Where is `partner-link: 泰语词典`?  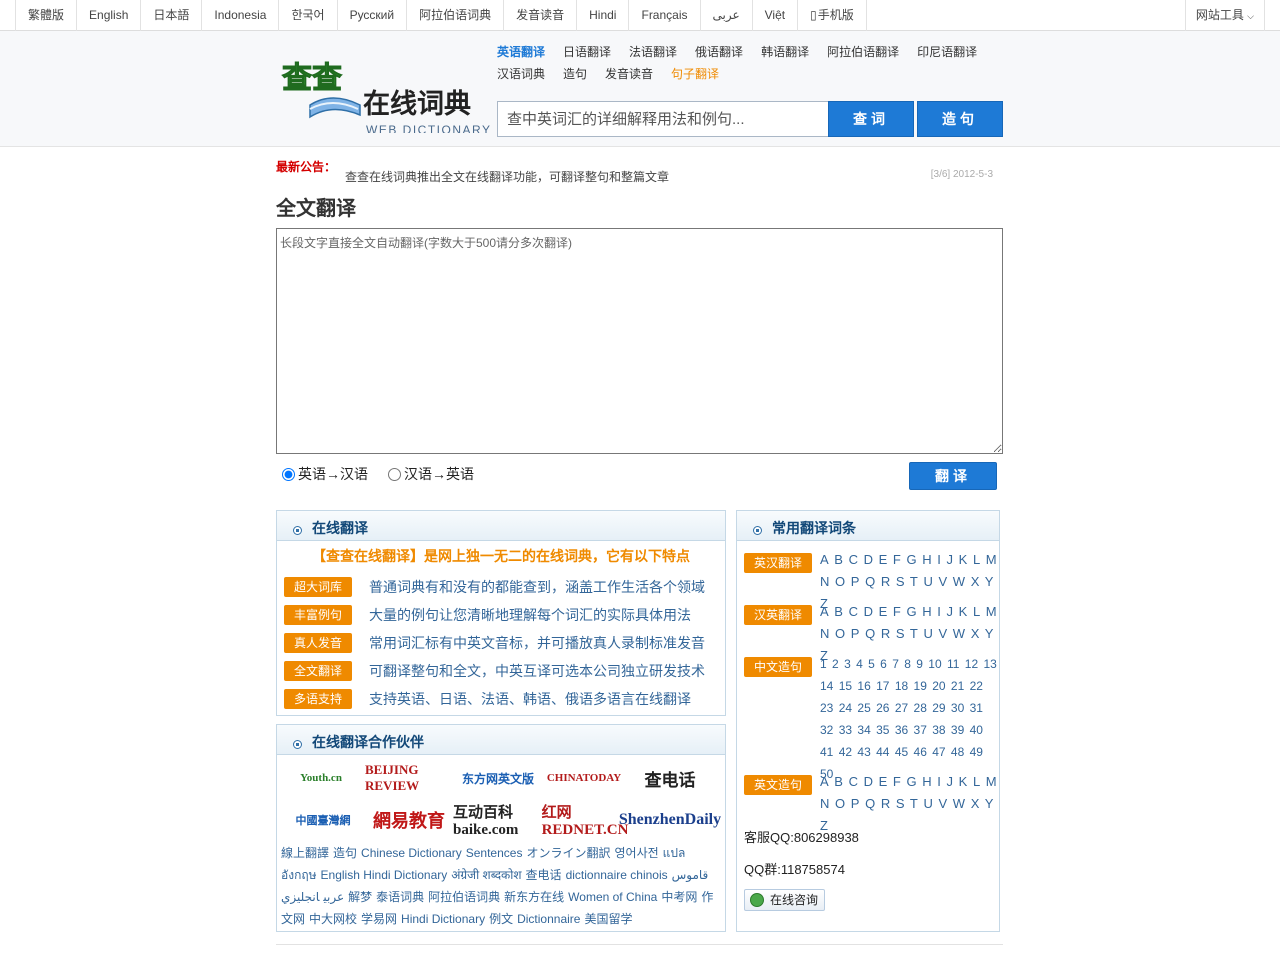
partner-link: 泰语词典 is located at coordinates (400, 897).